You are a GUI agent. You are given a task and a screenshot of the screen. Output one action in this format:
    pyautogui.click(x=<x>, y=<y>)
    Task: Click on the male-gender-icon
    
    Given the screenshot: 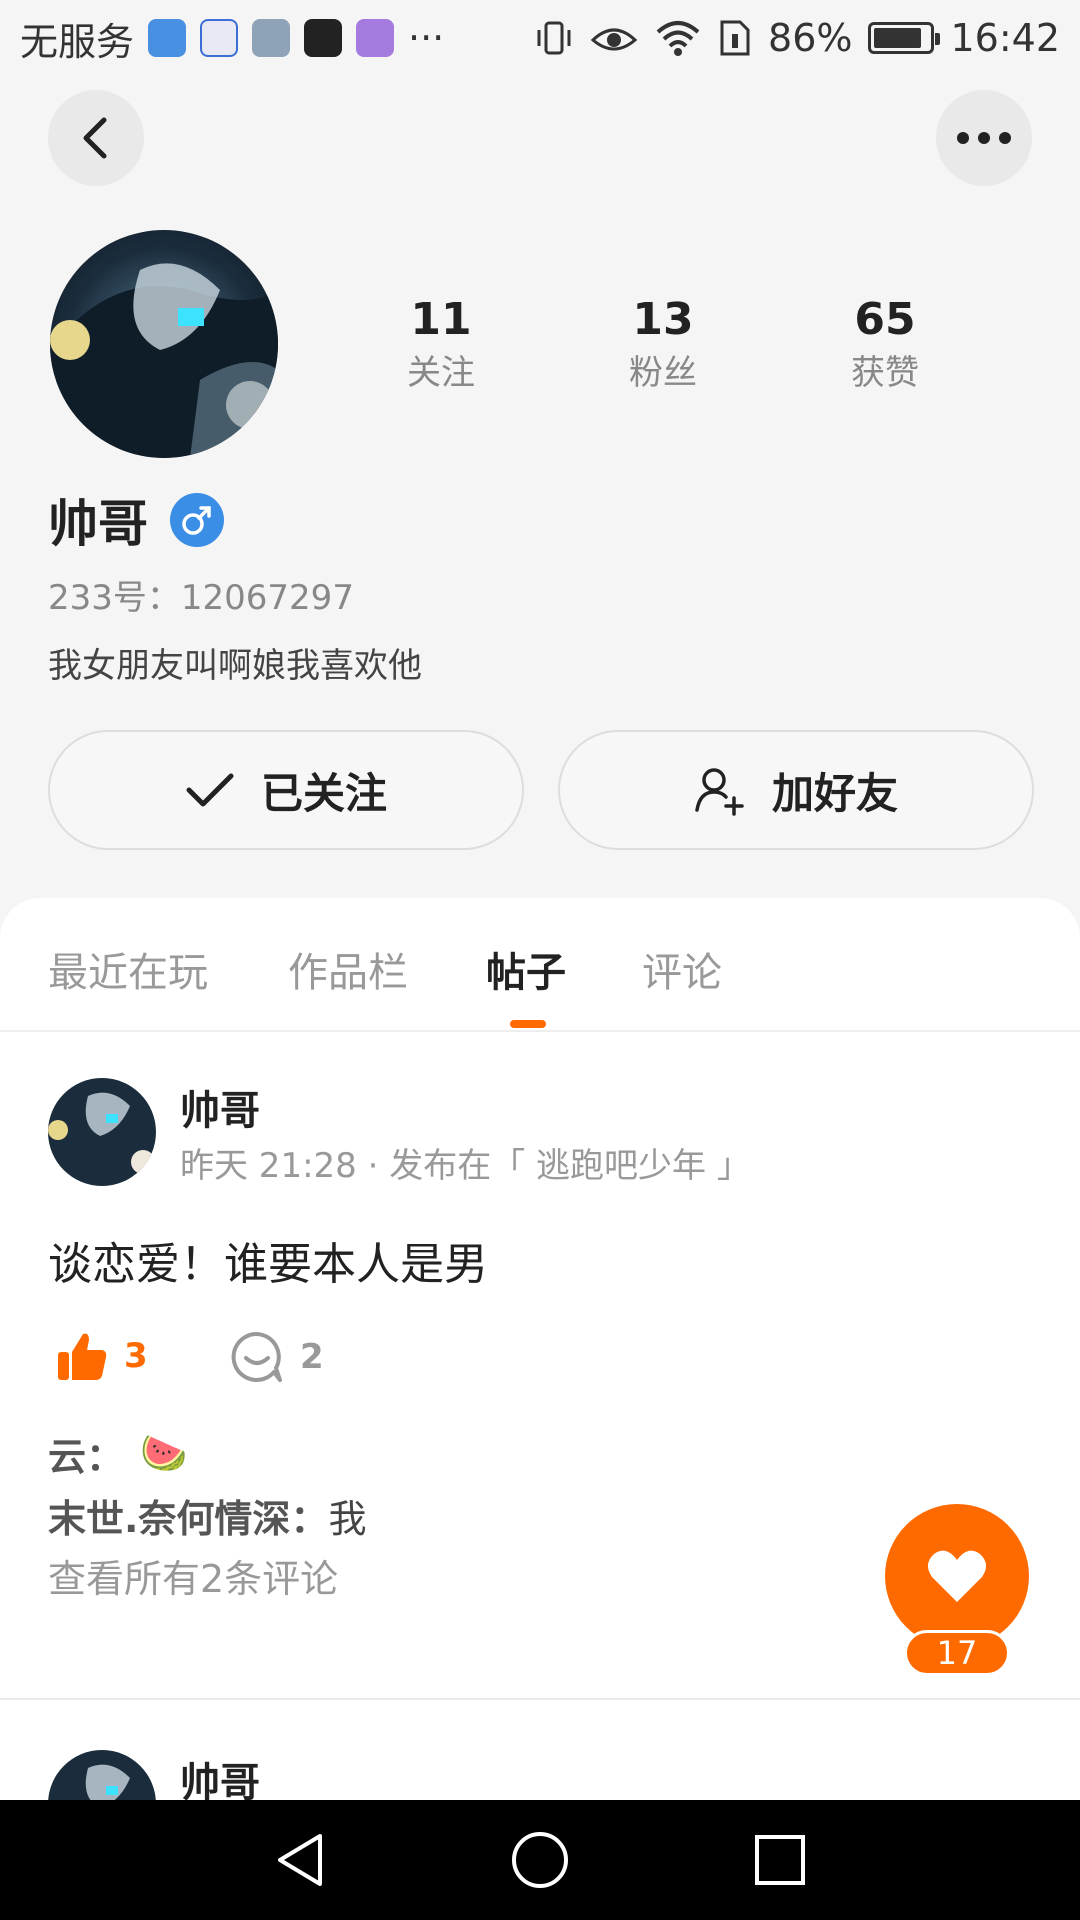 What is the action you would take?
    pyautogui.click(x=197, y=520)
    